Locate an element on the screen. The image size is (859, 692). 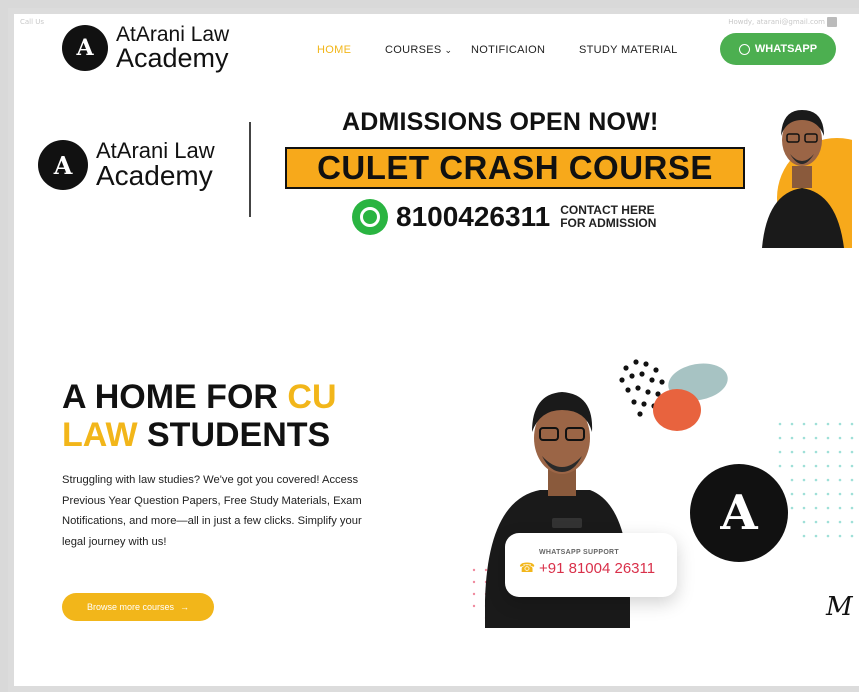
site-logo: A AtArani Law Academy is located at coordinates (145, 48).